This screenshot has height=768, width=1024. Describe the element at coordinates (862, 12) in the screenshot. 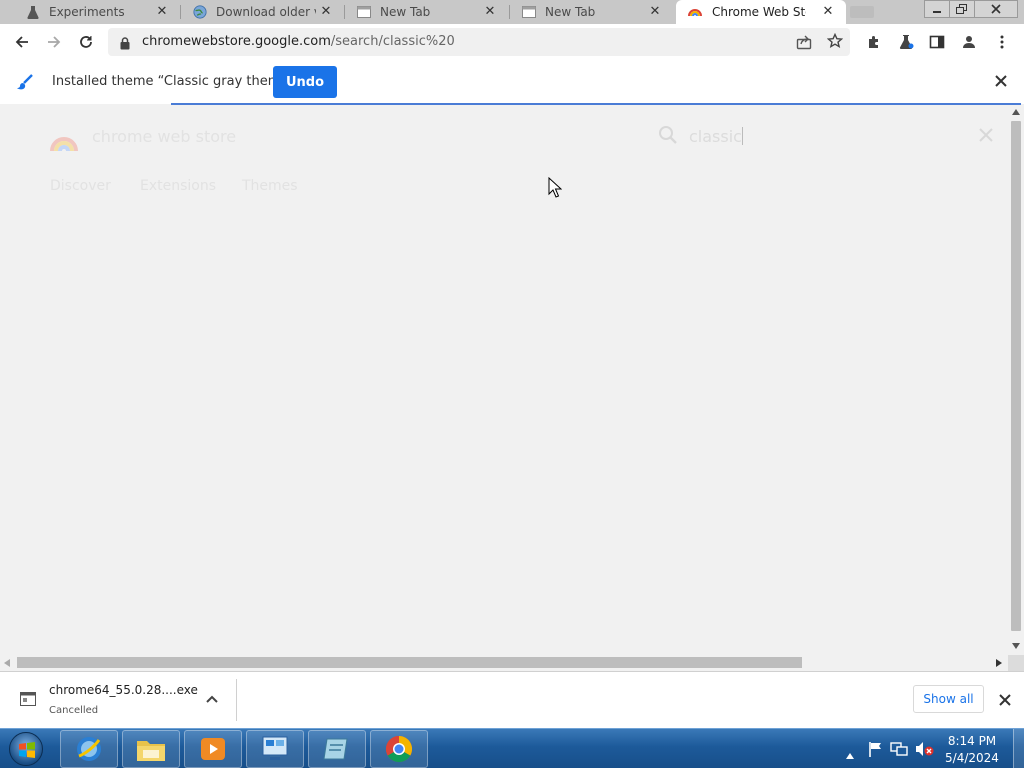

I see `new-tab-button` at that location.